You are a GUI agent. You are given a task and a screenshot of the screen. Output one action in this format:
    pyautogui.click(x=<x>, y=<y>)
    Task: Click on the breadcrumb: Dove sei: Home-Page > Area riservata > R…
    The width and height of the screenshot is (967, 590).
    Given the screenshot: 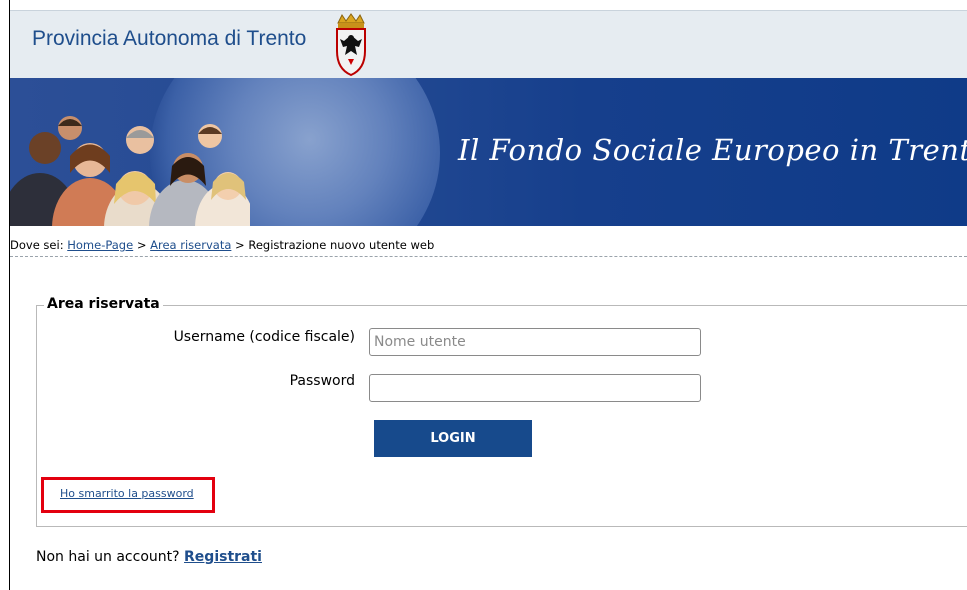 What is the action you would take?
    pyautogui.click(x=488, y=245)
    